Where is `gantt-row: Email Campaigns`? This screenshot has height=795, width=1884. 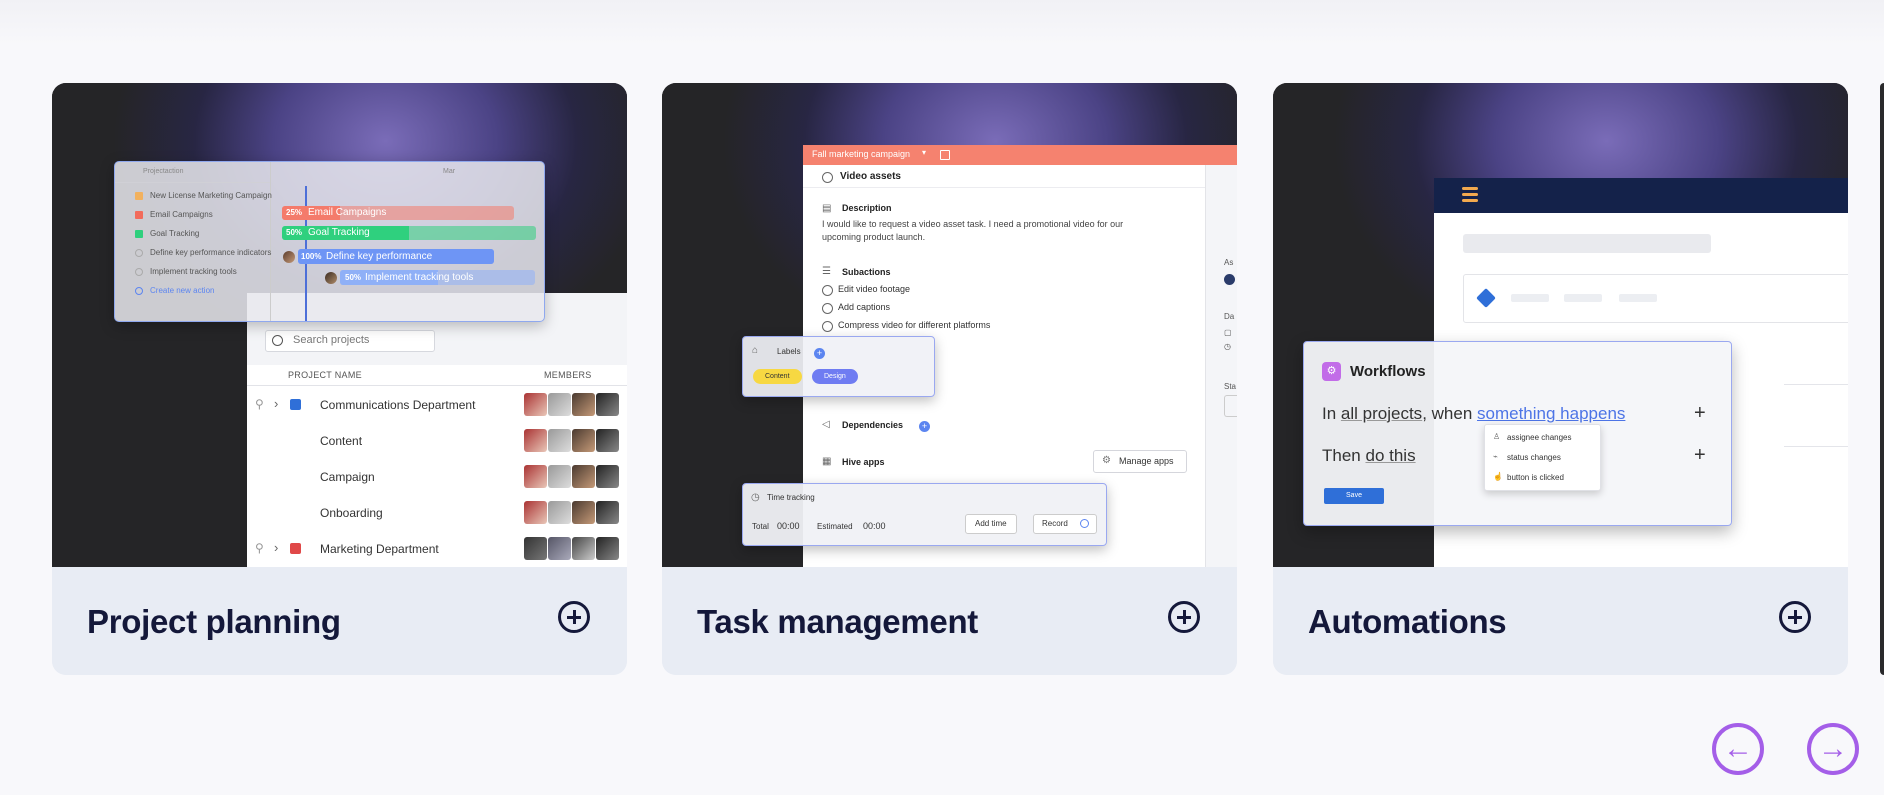 gantt-row: Email Campaigns is located at coordinates (192, 215).